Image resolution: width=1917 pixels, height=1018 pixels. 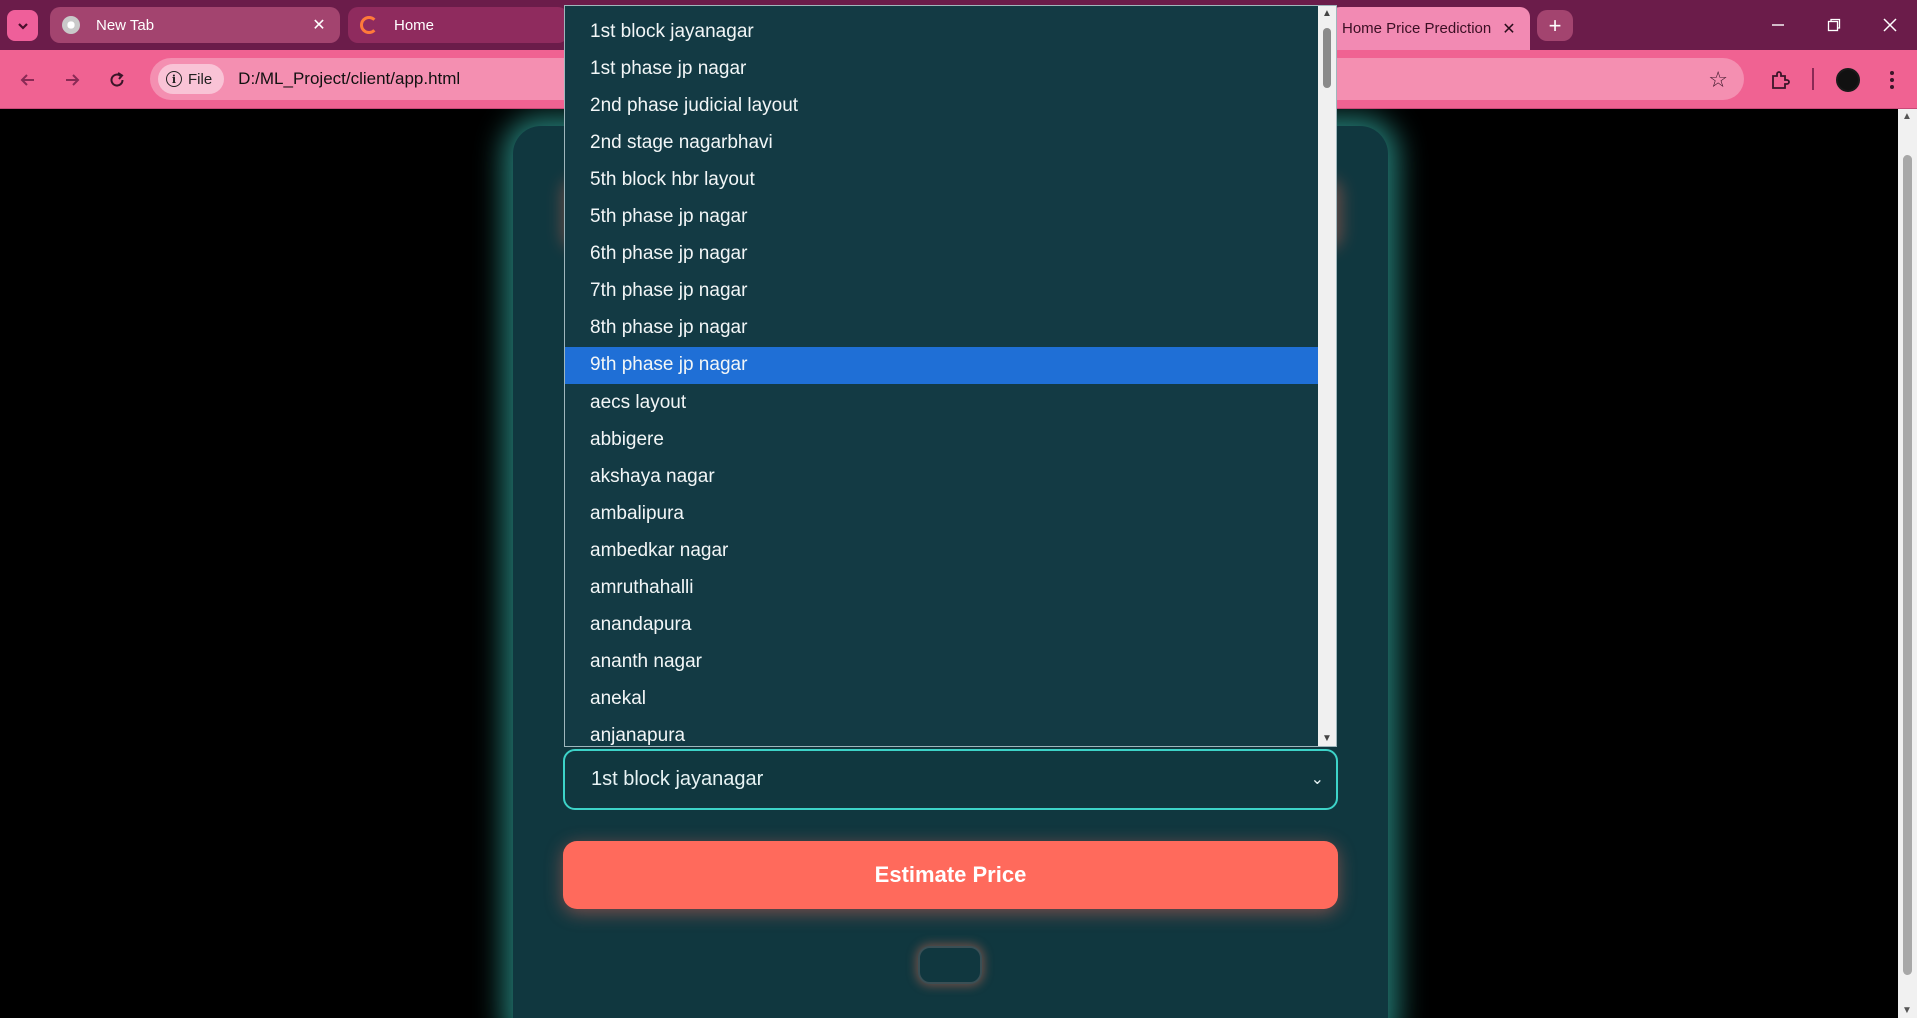 I want to click on star-icon: ☆, so click(x=1718, y=80).